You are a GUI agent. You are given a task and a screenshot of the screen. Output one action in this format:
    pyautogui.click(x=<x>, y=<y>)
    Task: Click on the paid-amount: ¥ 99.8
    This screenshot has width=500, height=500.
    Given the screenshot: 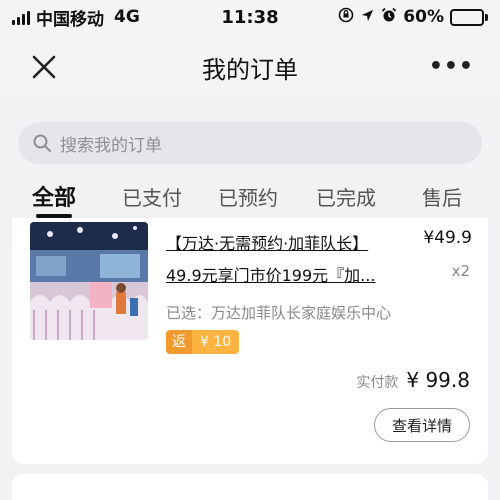 What is the action you would take?
    pyautogui.click(x=438, y=380)
    